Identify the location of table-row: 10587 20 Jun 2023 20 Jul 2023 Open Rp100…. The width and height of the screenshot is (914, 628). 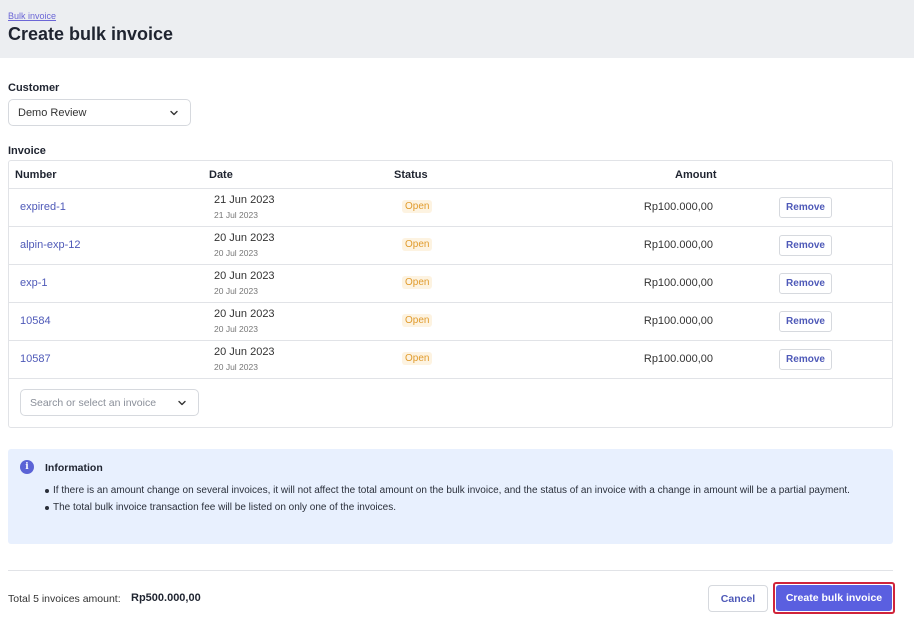
(450, 360).